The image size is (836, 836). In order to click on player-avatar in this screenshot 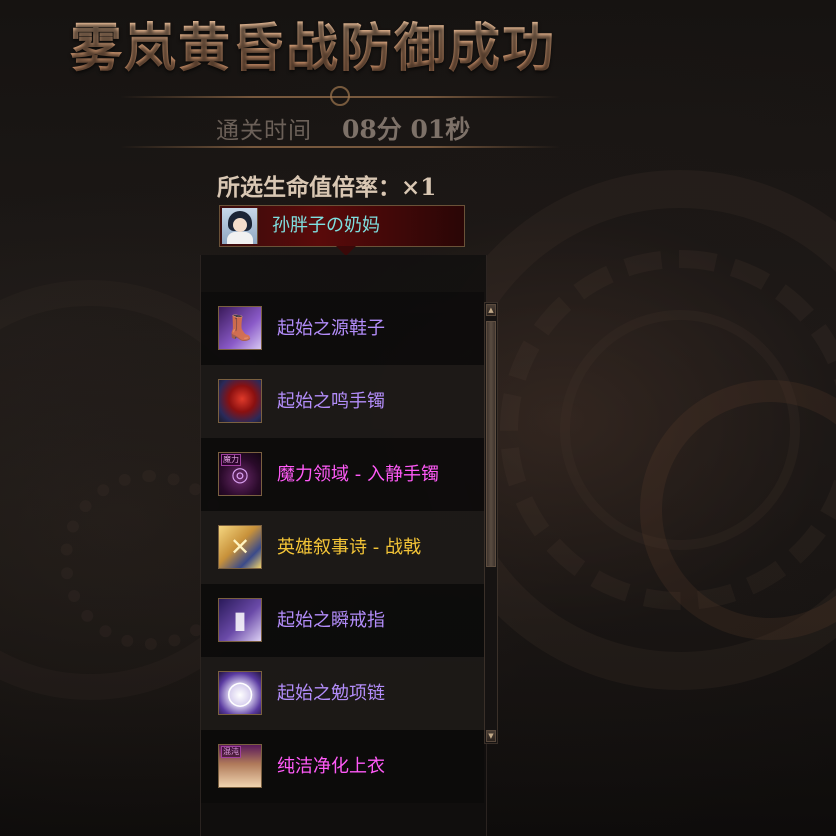, I will do `click(240, 226)`.